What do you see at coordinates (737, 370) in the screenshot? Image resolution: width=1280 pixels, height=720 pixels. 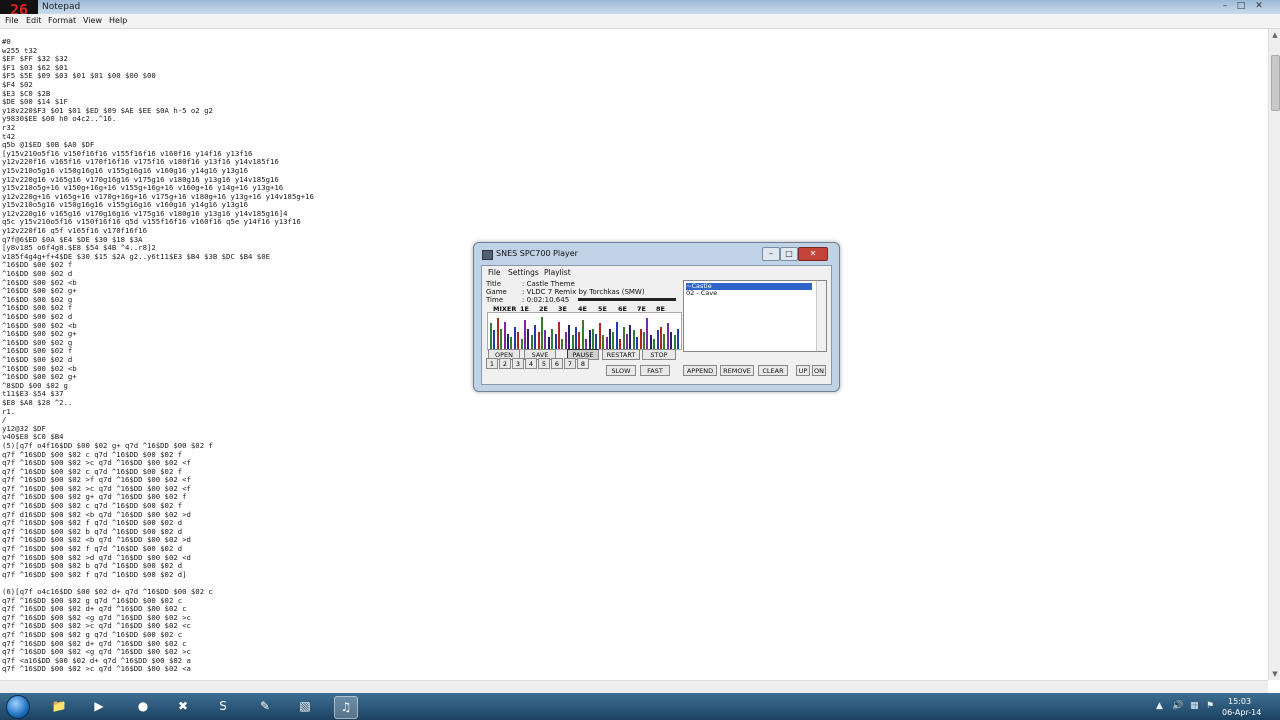 I see `remove-button: REMOVE` at bounding box center [737, 370].